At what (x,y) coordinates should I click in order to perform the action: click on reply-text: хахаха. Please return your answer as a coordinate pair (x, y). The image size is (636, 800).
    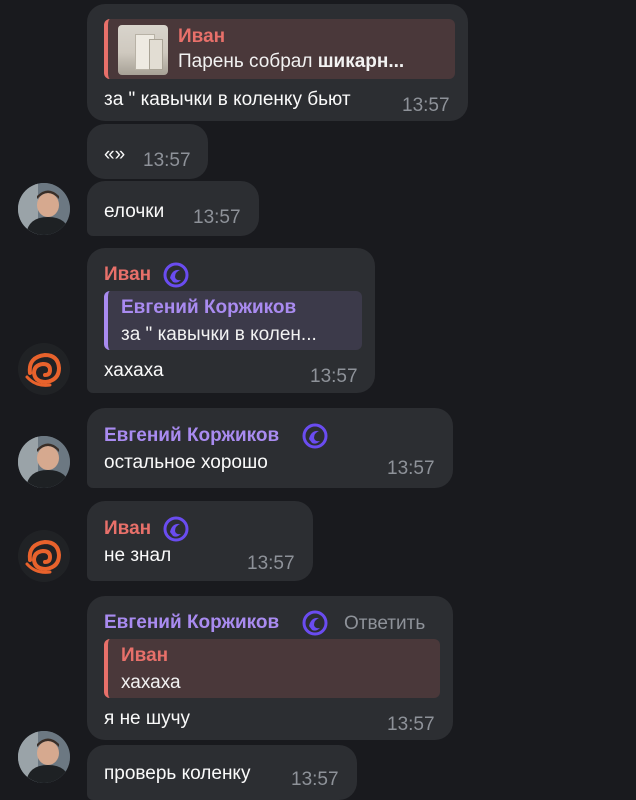
    Looking at the image, I should click on (151, 682).